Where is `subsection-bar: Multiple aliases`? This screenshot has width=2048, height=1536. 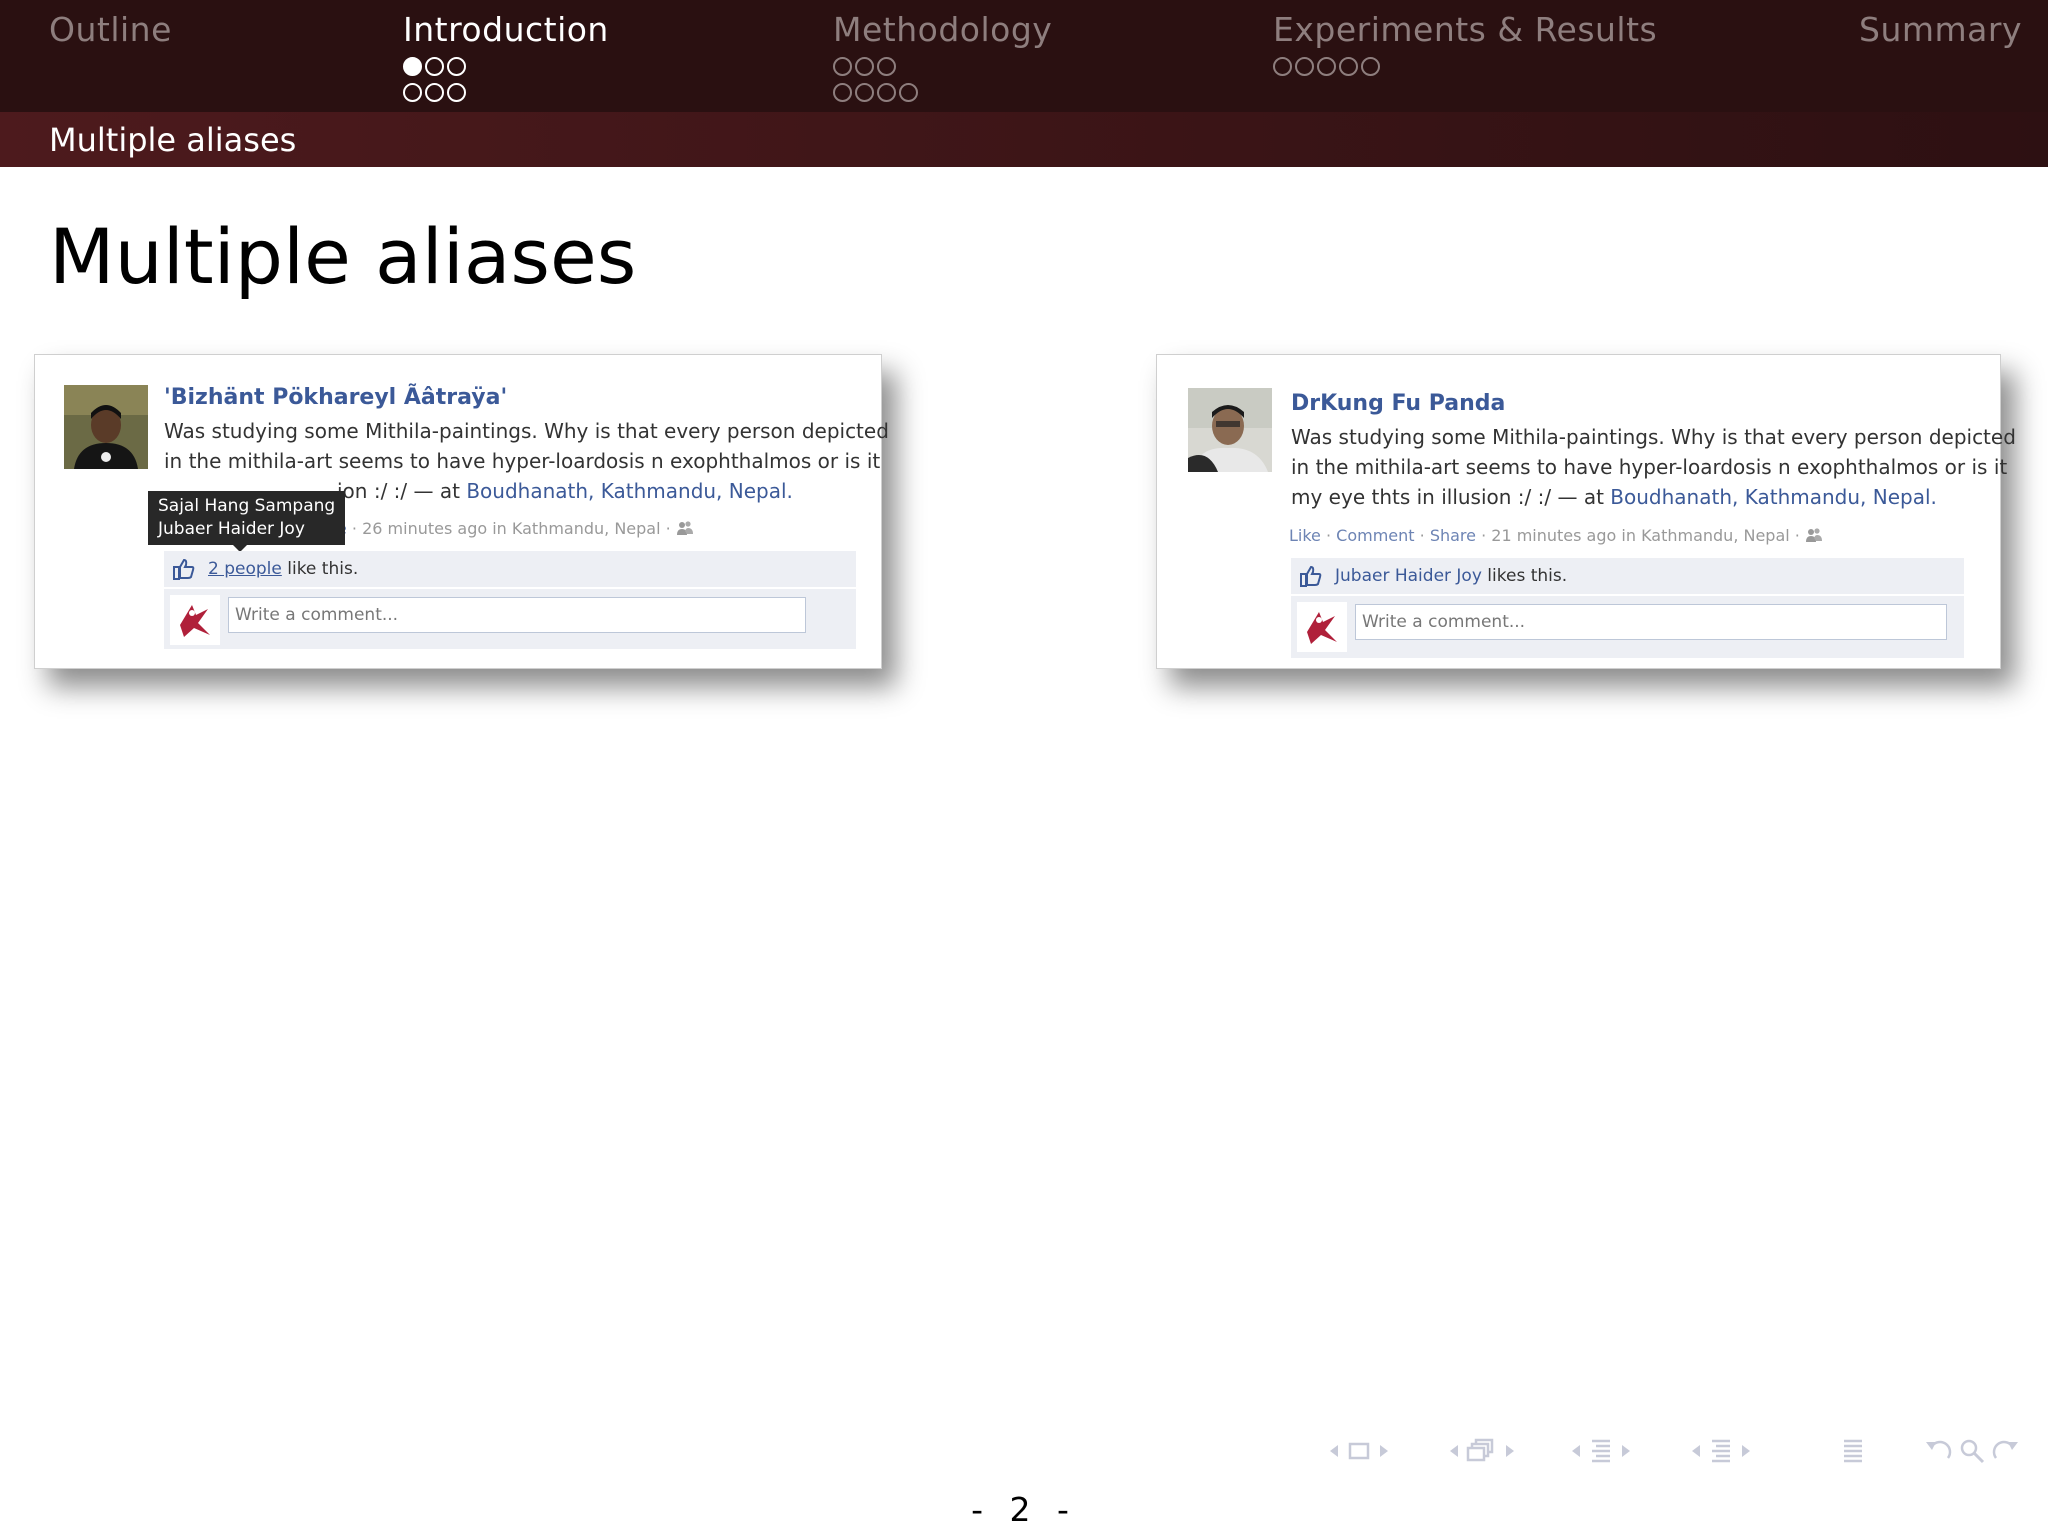 subsection-bar: Multiple aliases is located at coordinates (1024, 139).